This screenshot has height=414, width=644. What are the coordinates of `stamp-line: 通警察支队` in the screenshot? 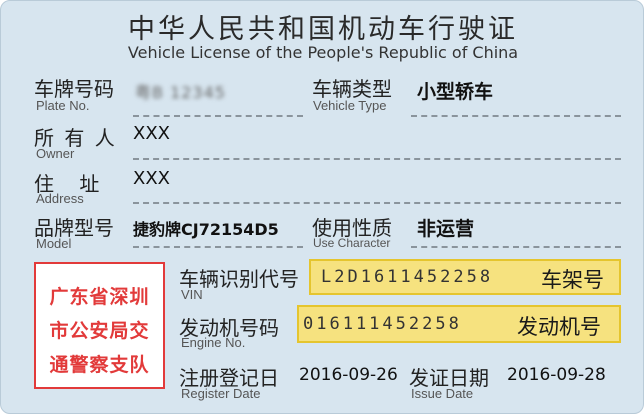 It's located at (99, 365).